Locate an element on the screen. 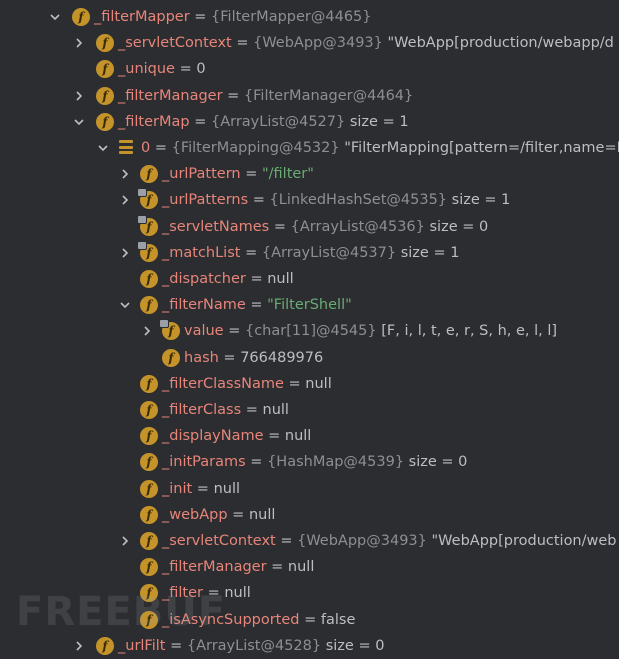 This screenshot has width=619, height=659. variable-name: _displayName is located at coordinates (213, 436).